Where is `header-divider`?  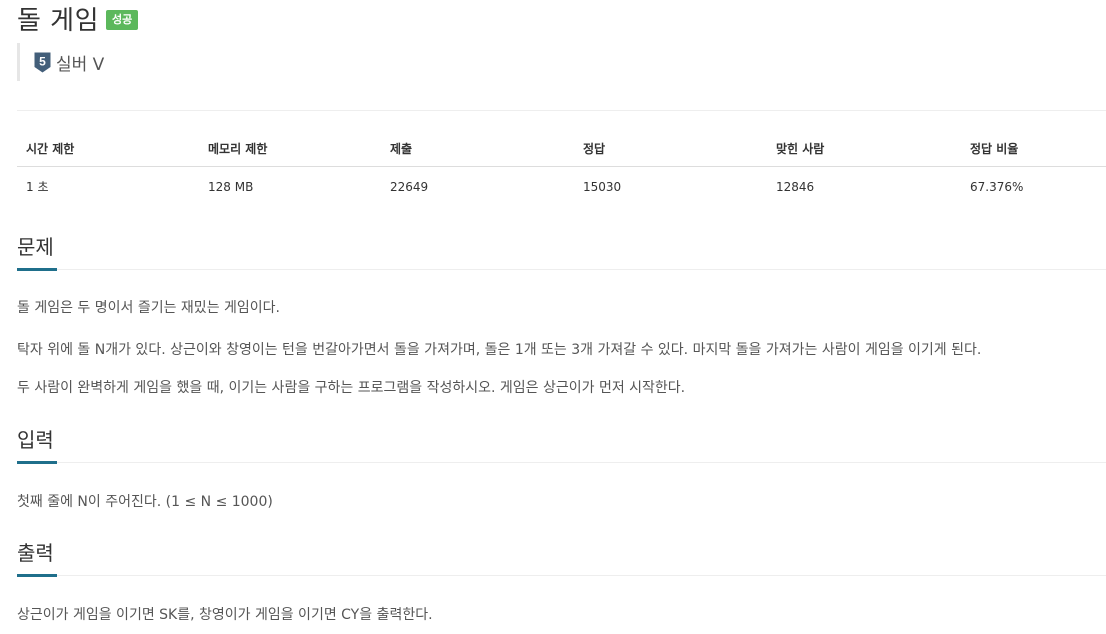 header-divider is located at coordinates (561, 110).